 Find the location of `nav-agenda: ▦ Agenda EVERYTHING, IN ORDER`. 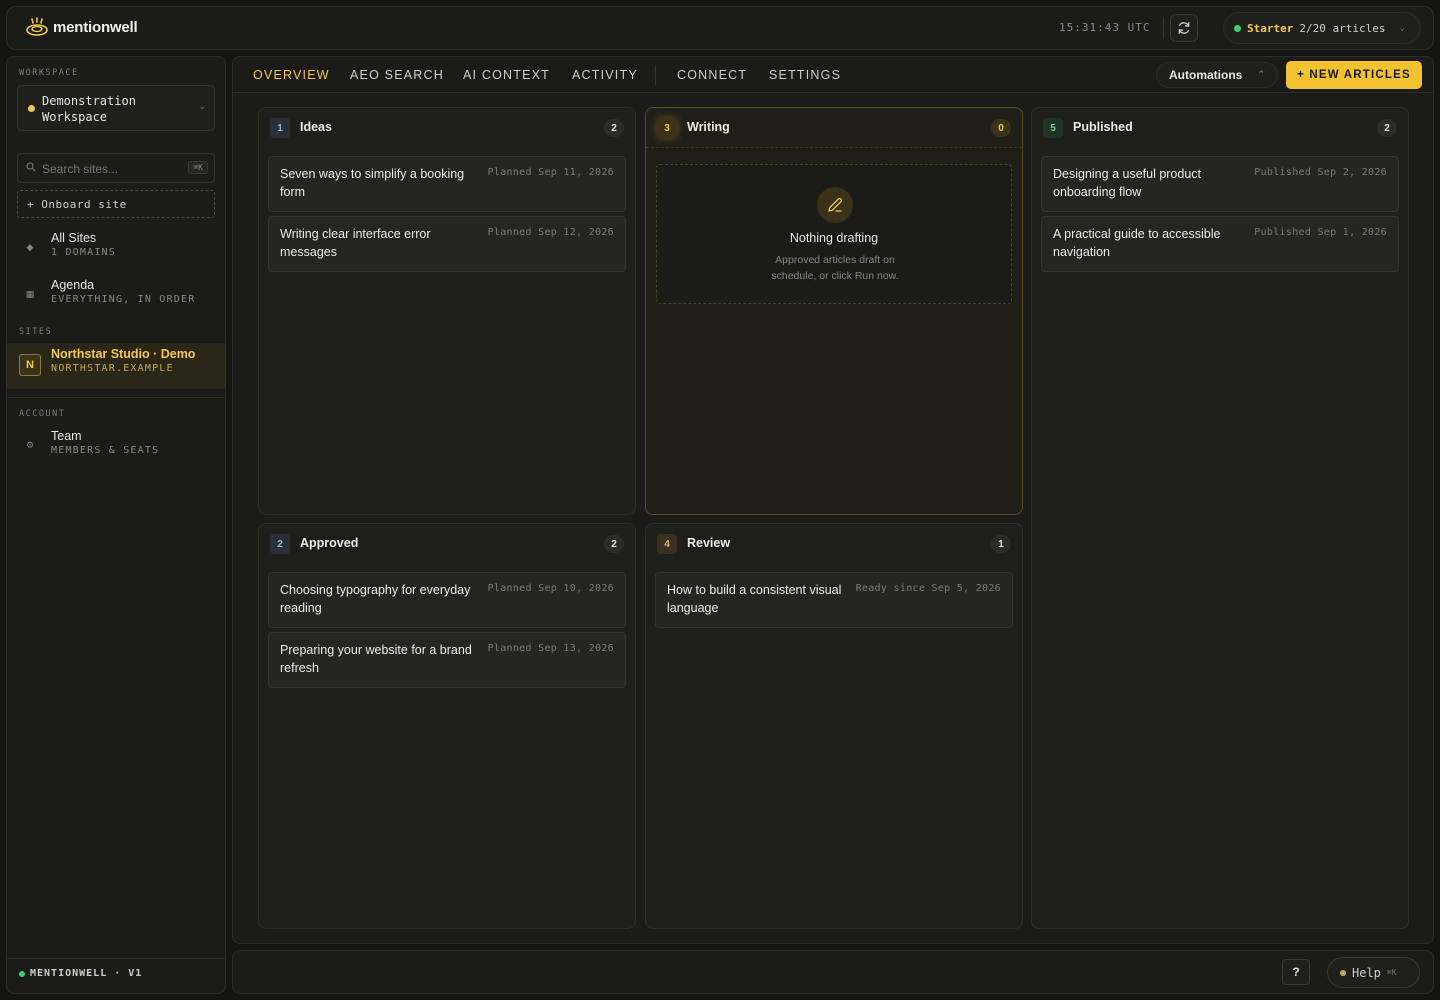

nav-agenda: ▦ Agenda EVERYTHING, IN ORDER is located at coordinates (116, 296).